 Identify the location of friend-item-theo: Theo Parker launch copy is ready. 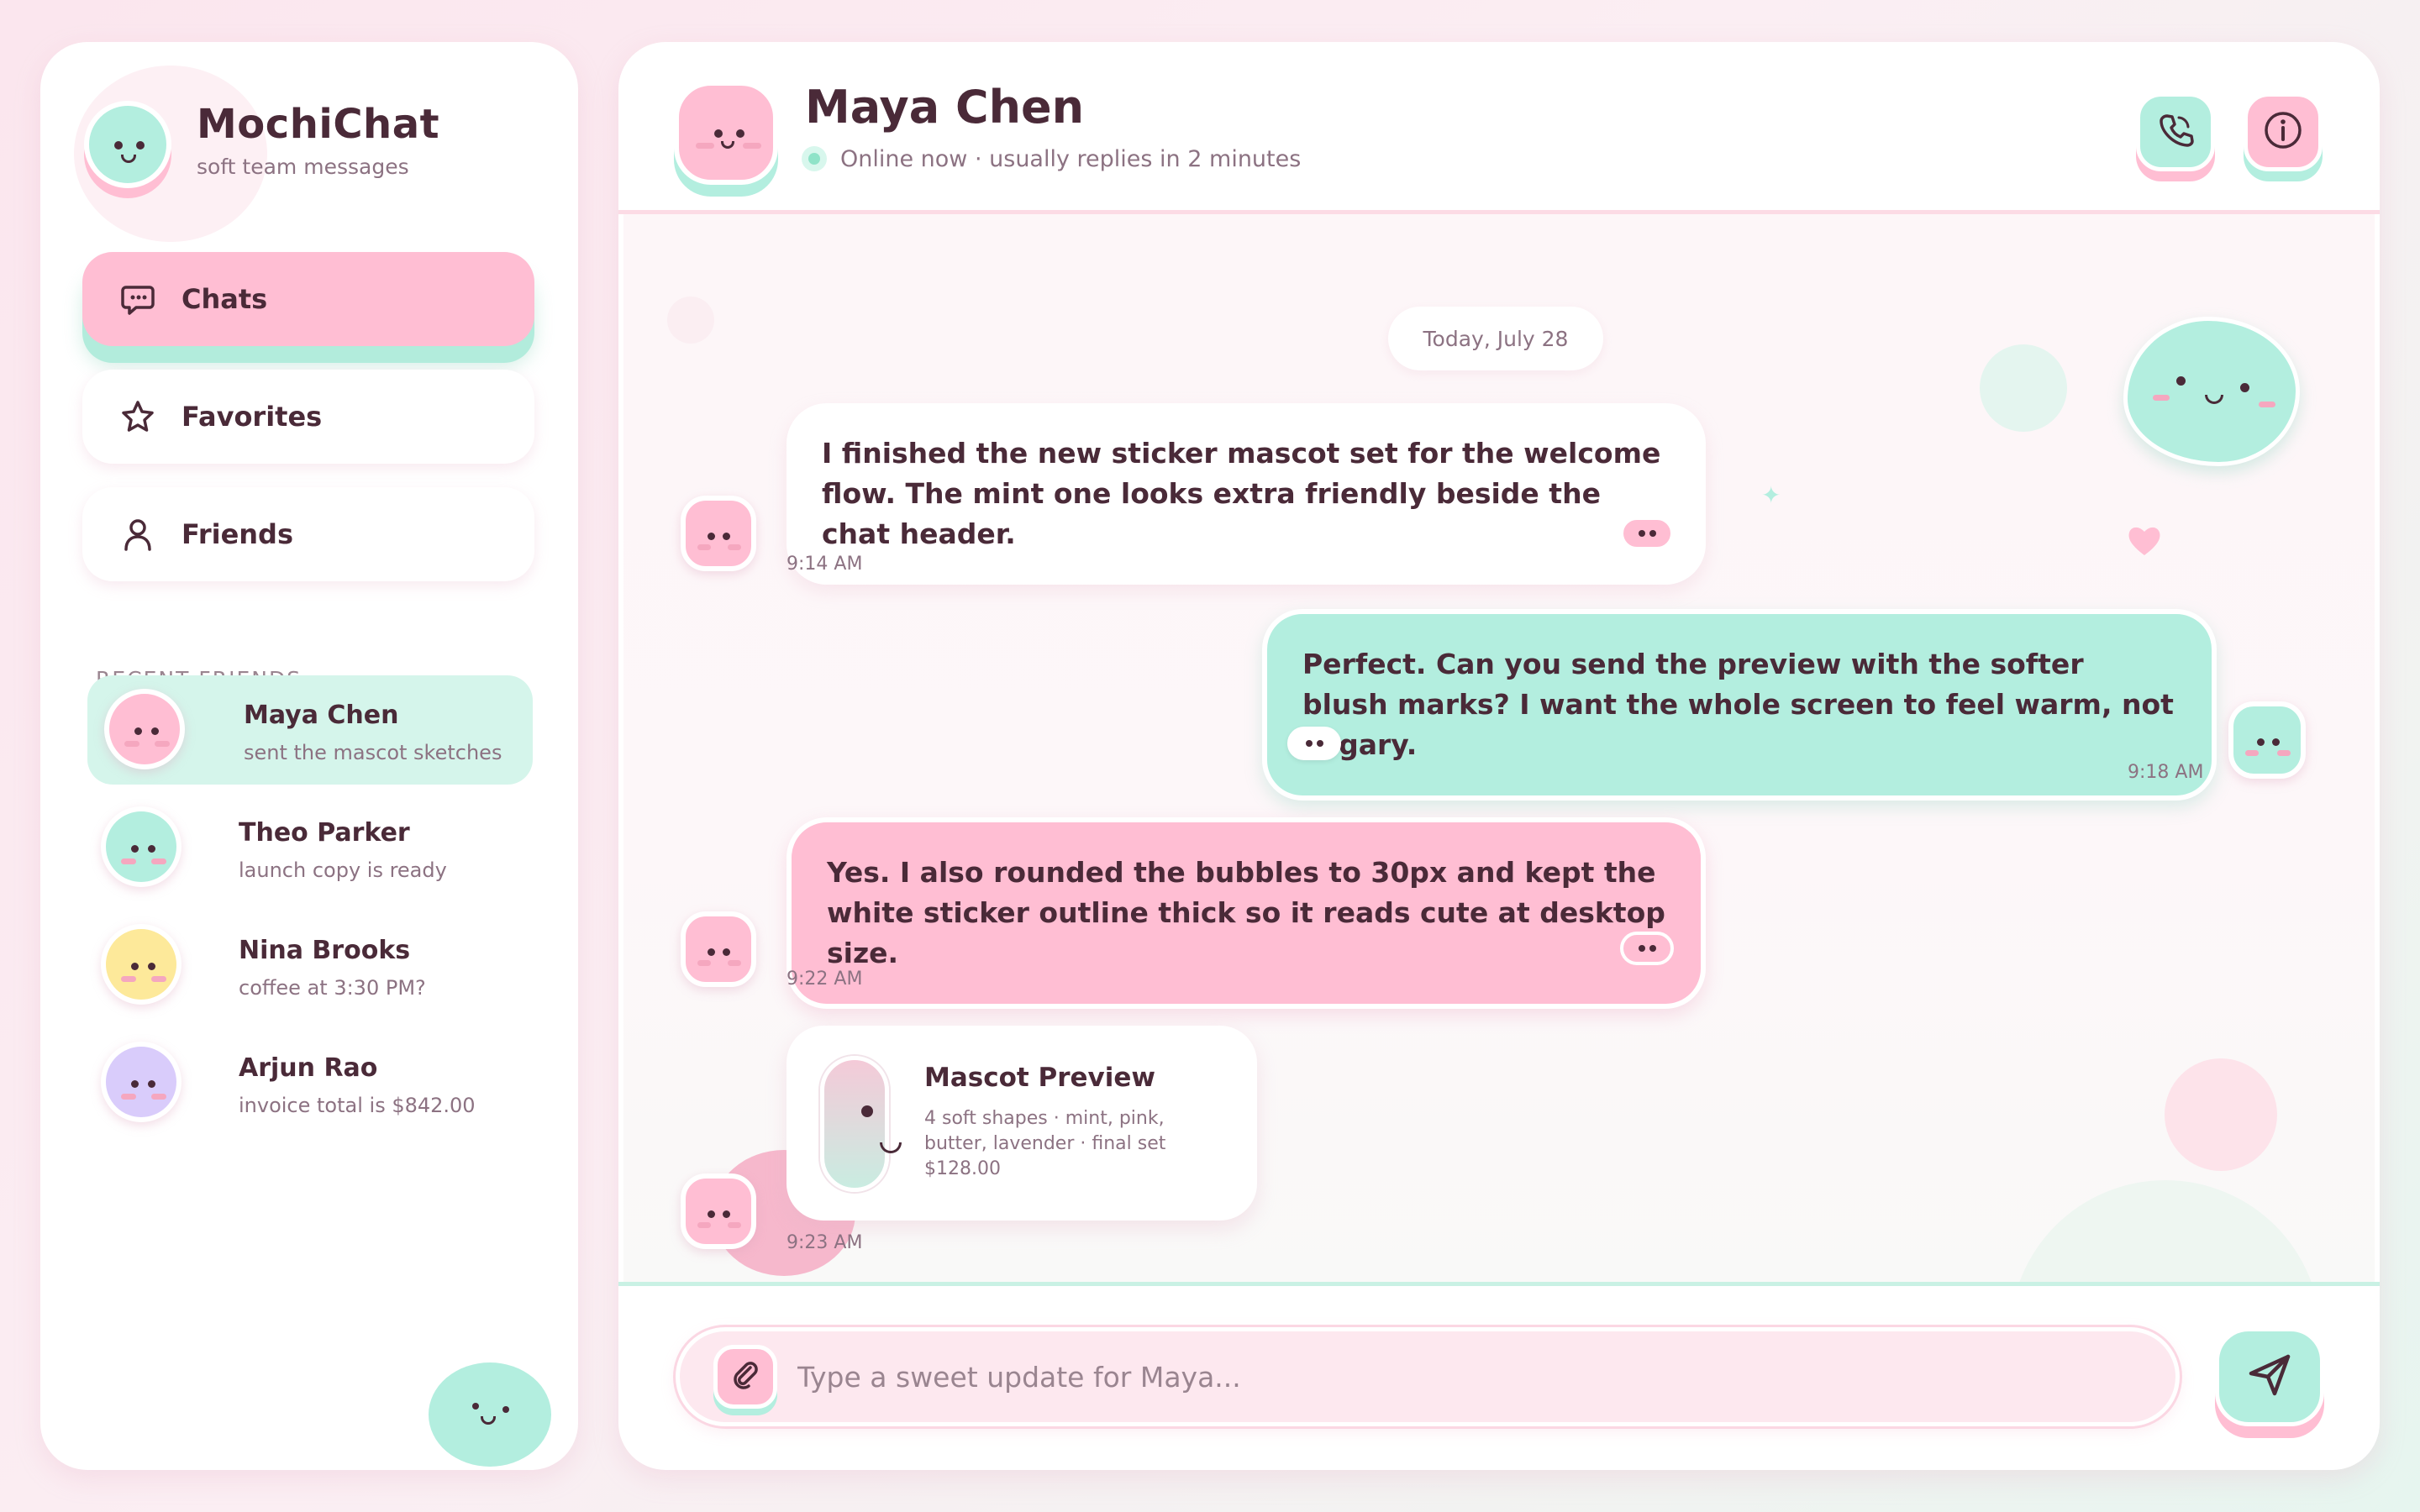
(310, 847).